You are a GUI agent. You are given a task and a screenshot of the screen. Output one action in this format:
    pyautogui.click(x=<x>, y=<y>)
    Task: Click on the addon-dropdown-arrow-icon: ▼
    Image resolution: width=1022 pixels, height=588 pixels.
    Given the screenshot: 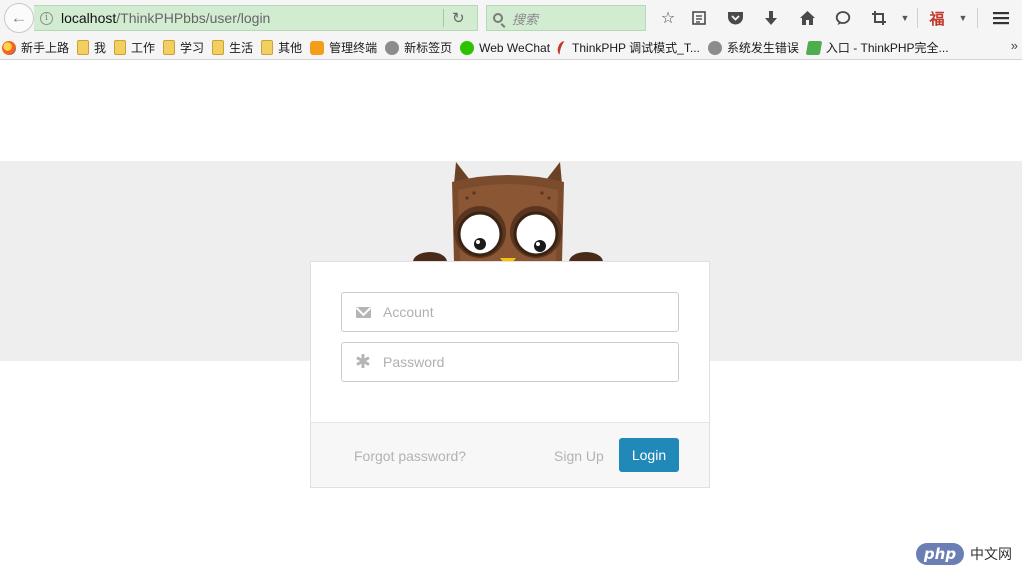 What is the action you would take?
    pyautogui.click(x=963, y=18)
    